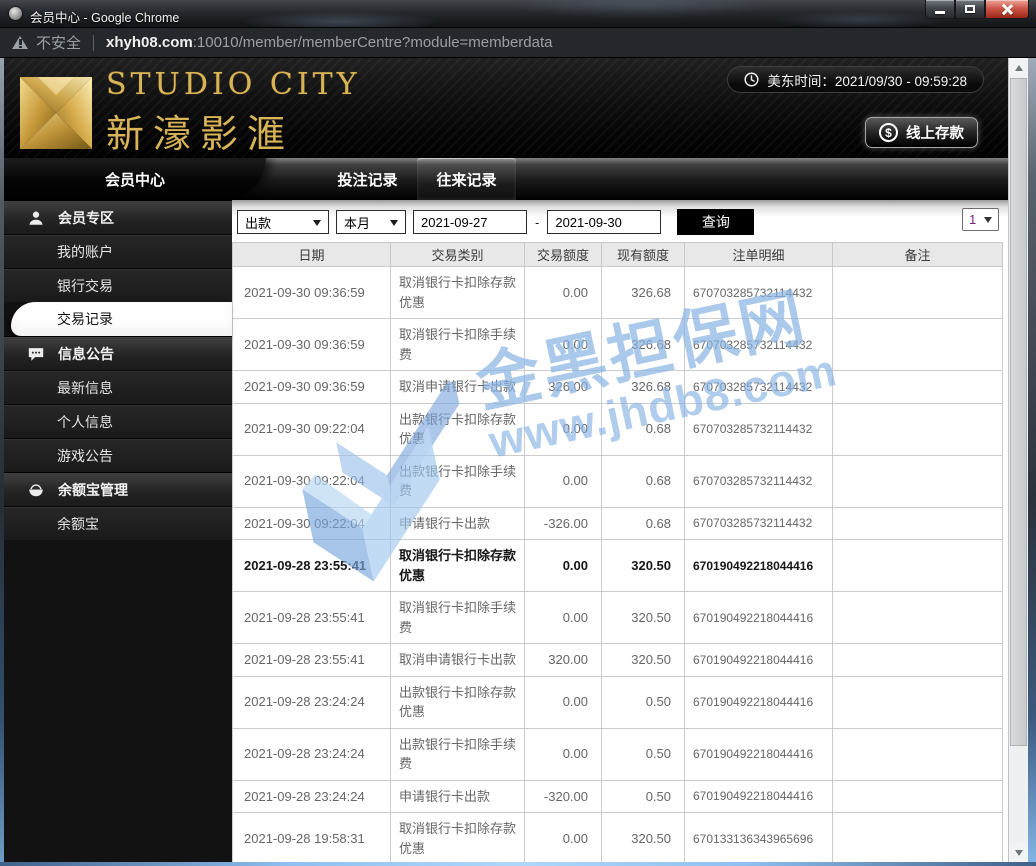  What do you see at coordinates (118, 251) in the screenshot?
I see `sidebar-item-my-account: 我的账户` at bounding box center [118, 251].